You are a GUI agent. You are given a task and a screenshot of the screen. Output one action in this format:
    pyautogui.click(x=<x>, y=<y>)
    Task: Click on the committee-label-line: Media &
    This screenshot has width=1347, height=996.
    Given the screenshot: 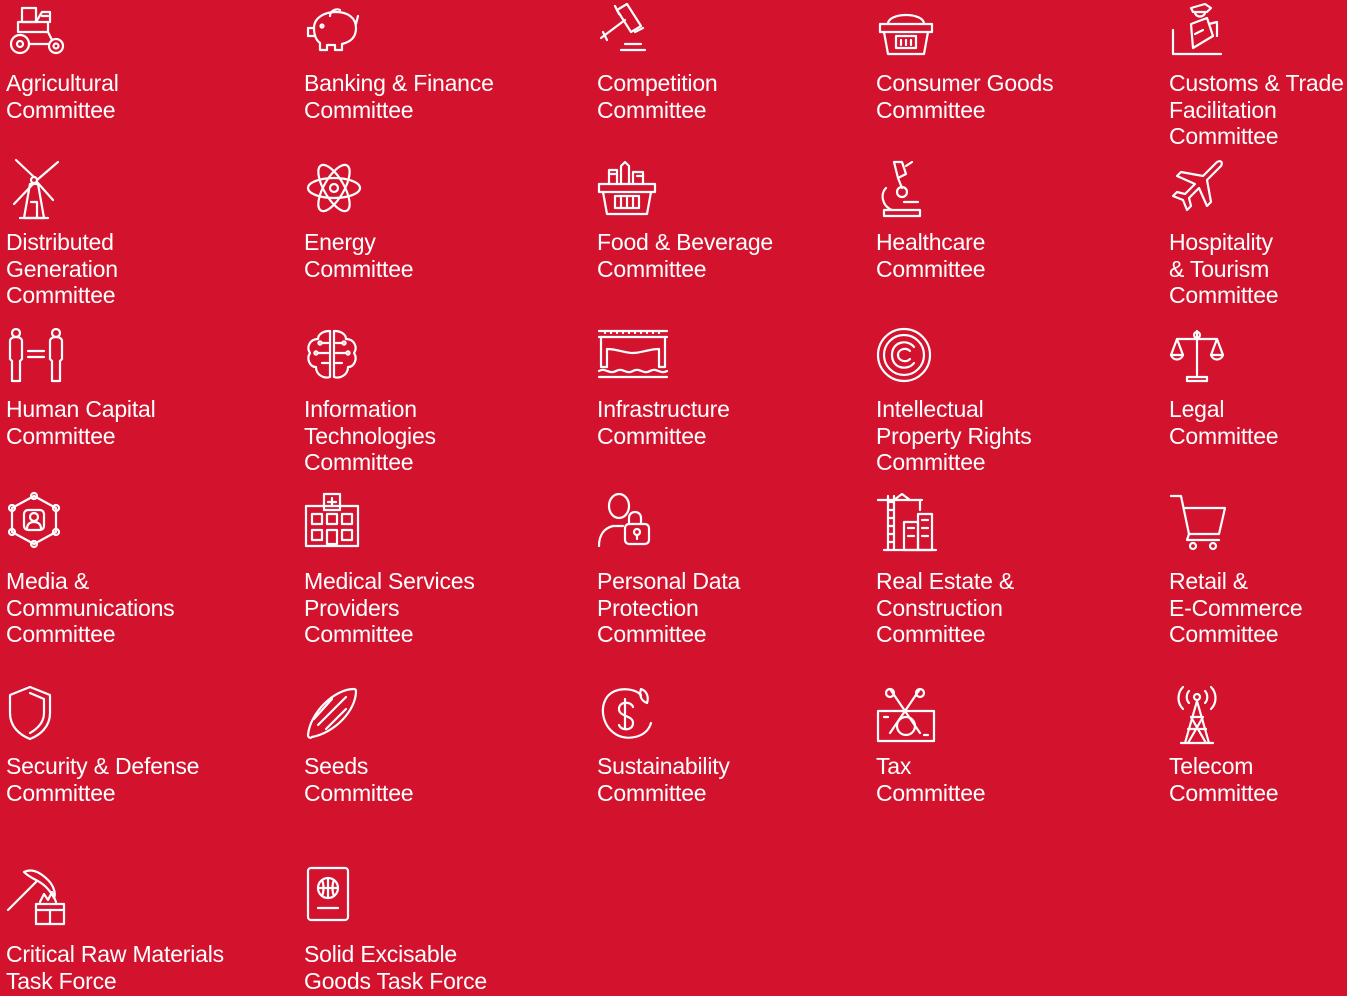 What is the action you would take?
    pyautogui.click(x=47, y=581)
    